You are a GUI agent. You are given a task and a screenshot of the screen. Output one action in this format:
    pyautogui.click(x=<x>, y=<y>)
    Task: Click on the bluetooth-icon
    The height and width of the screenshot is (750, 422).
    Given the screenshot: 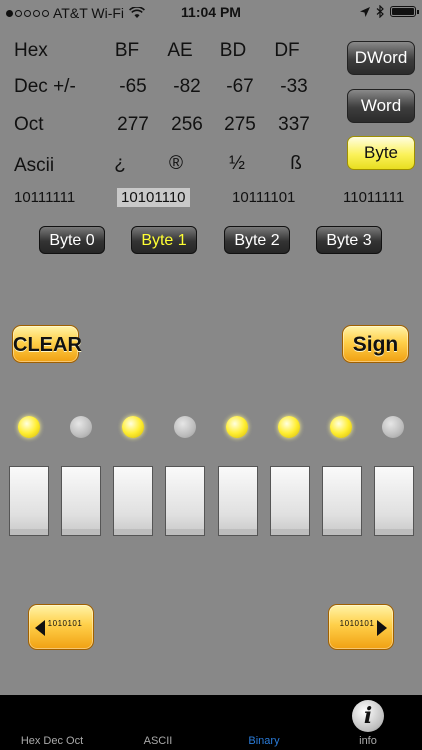 What is the action you would take?
    pyautogui.click(x=380, y=11)
    